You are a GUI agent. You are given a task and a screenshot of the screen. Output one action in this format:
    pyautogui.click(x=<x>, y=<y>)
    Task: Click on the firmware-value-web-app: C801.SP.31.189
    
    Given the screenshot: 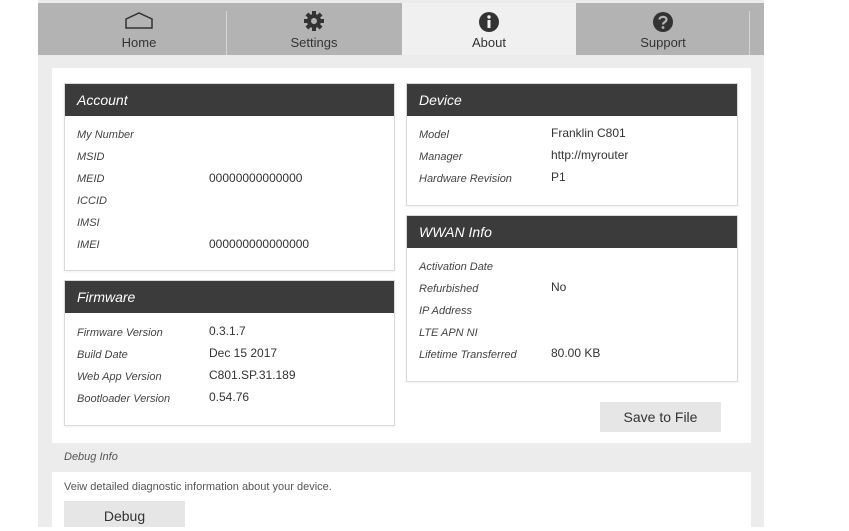 What is the action you would take?
    pyautogui.click(x=252, y=375)
    